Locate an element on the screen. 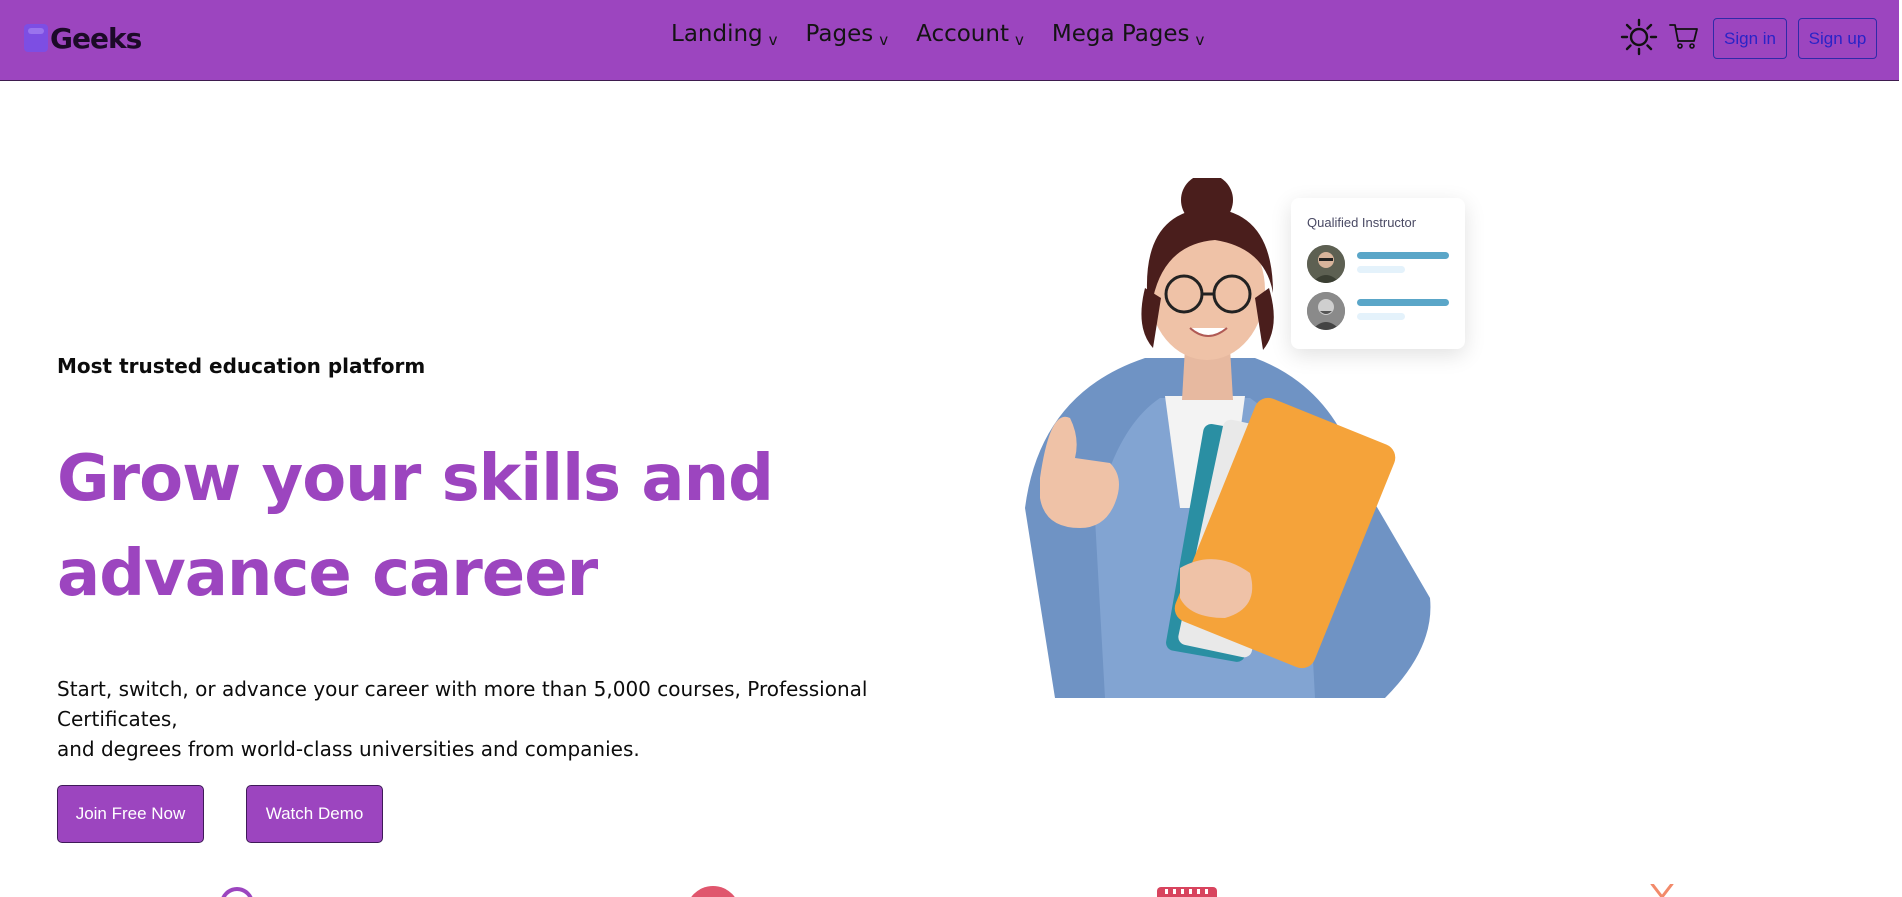  geeks-logo-icon is located at coordinates (36, 38).